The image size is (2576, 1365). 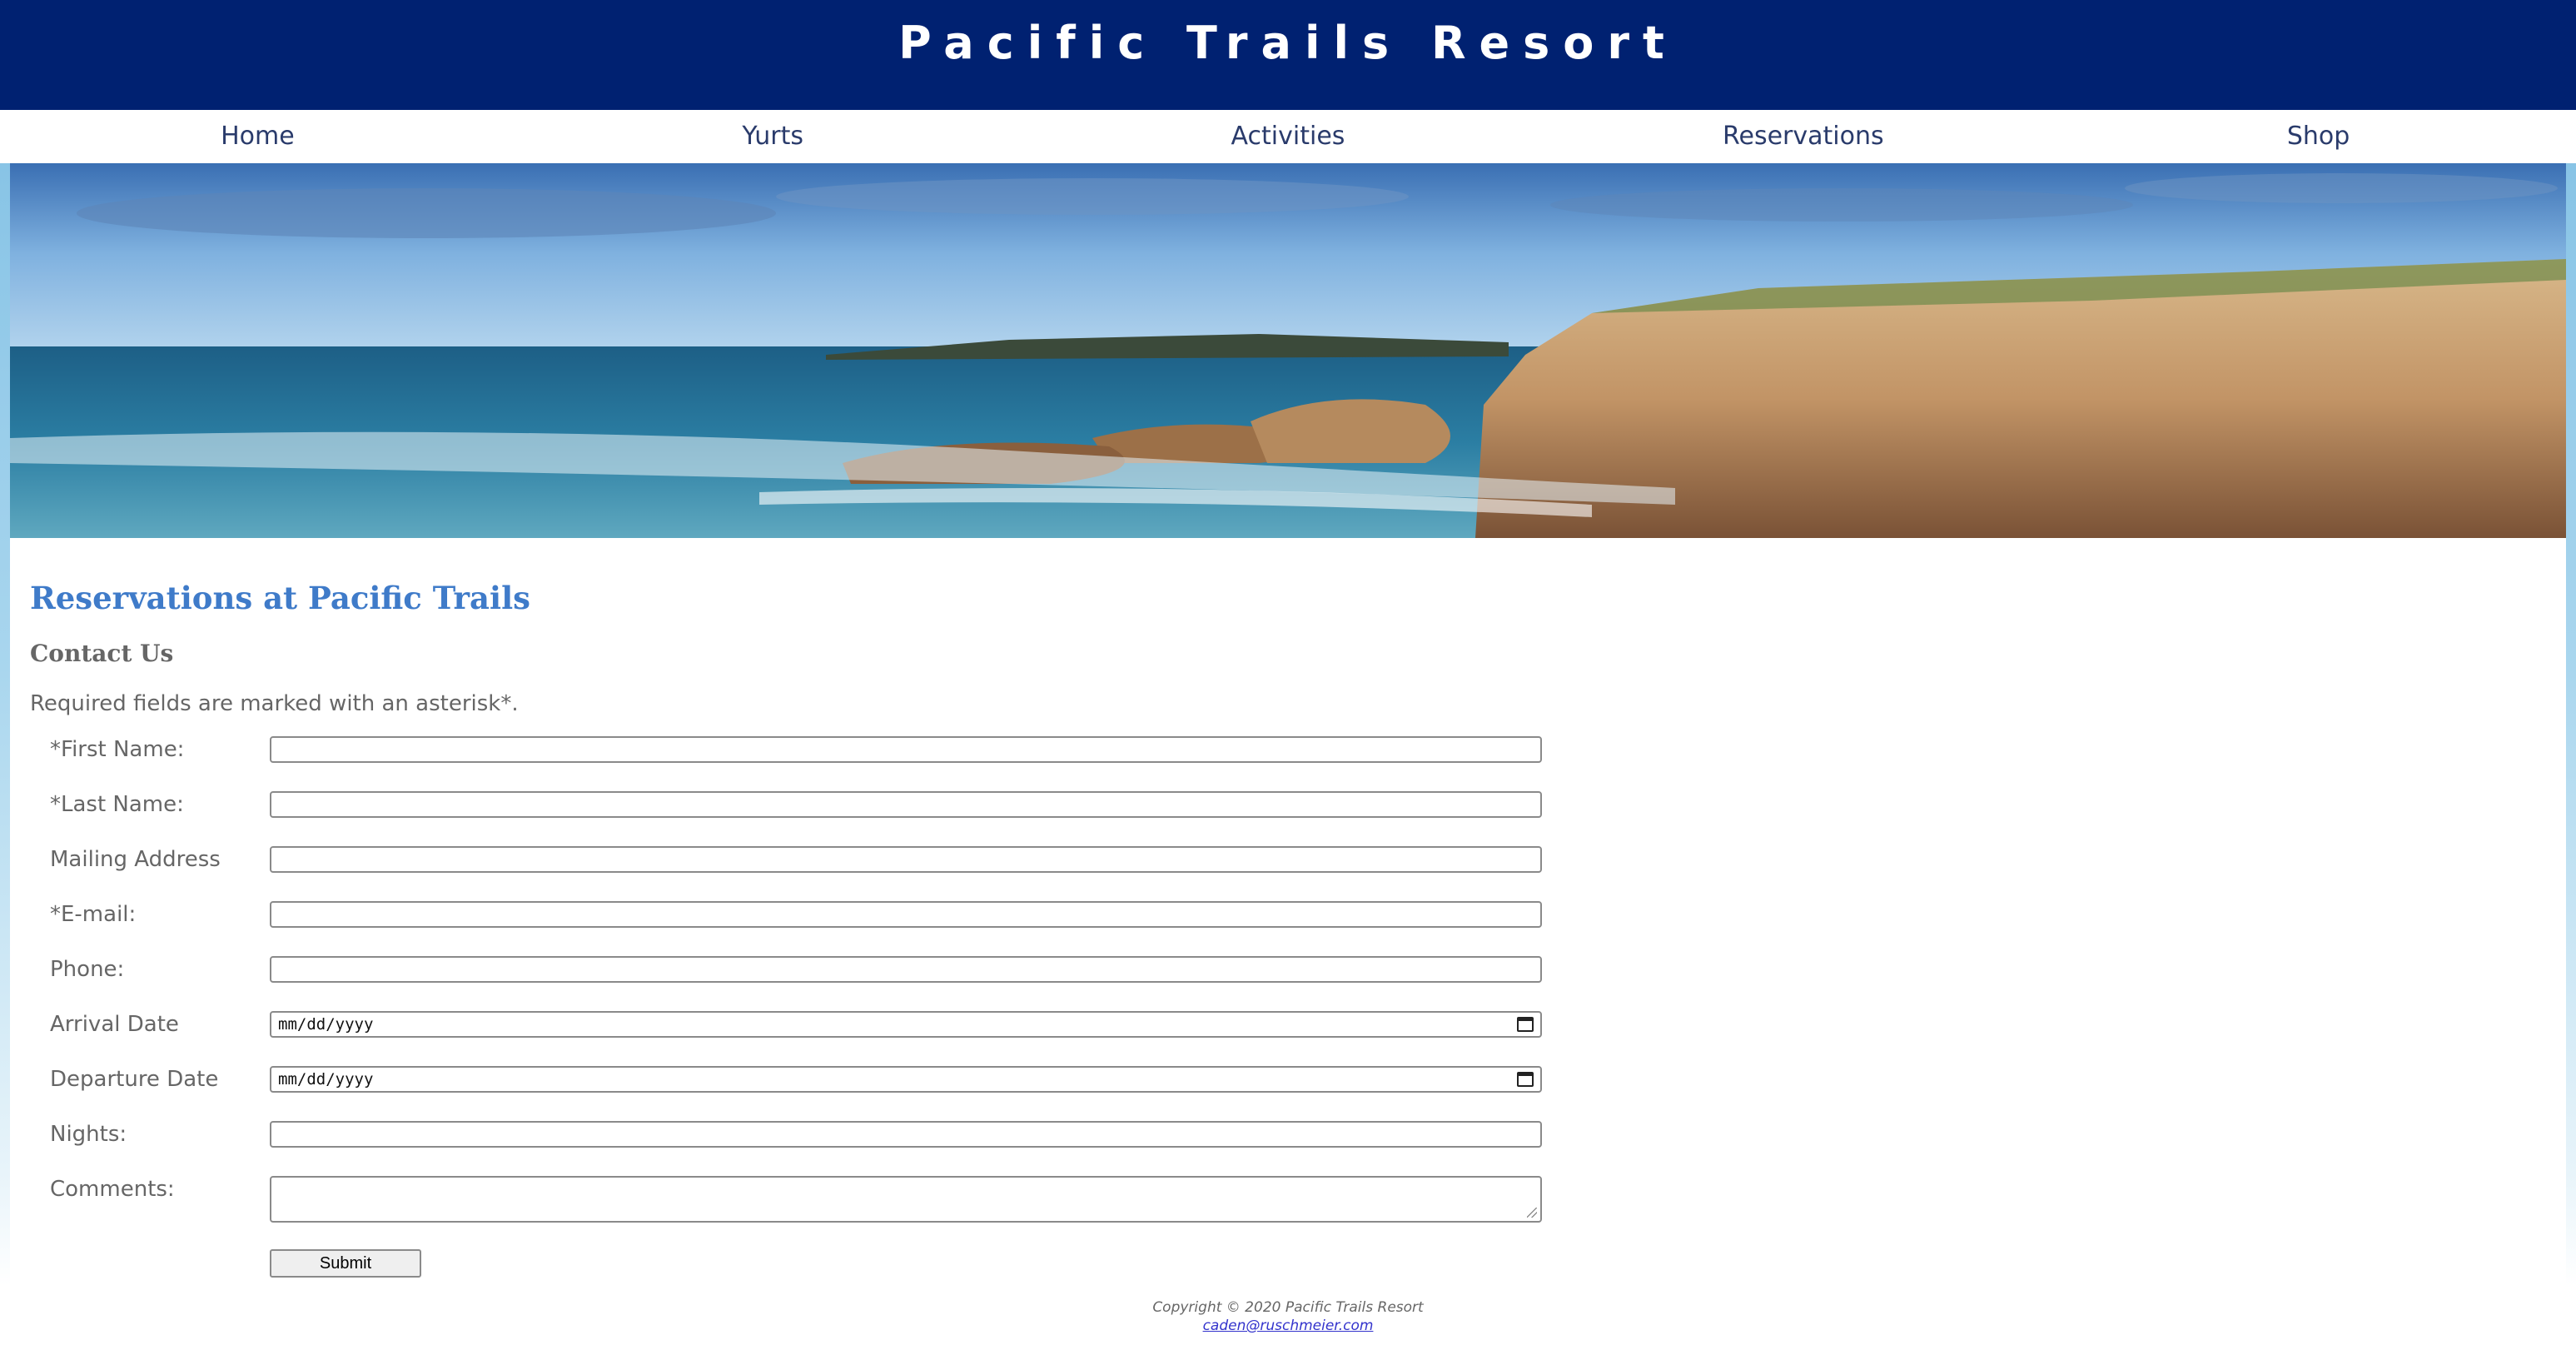 What do you see at coordinates (906, 859) in the screenshot?
I see `mailing-address-input` at bounding box center [906, 859].